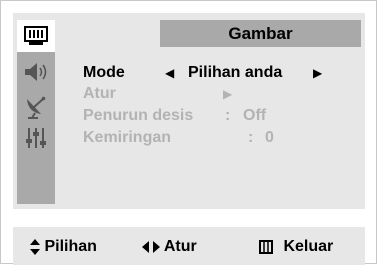  Describe the element at coordinates (151, 246) in the screenshot. I see `left-right-arrows-icon` at that location.